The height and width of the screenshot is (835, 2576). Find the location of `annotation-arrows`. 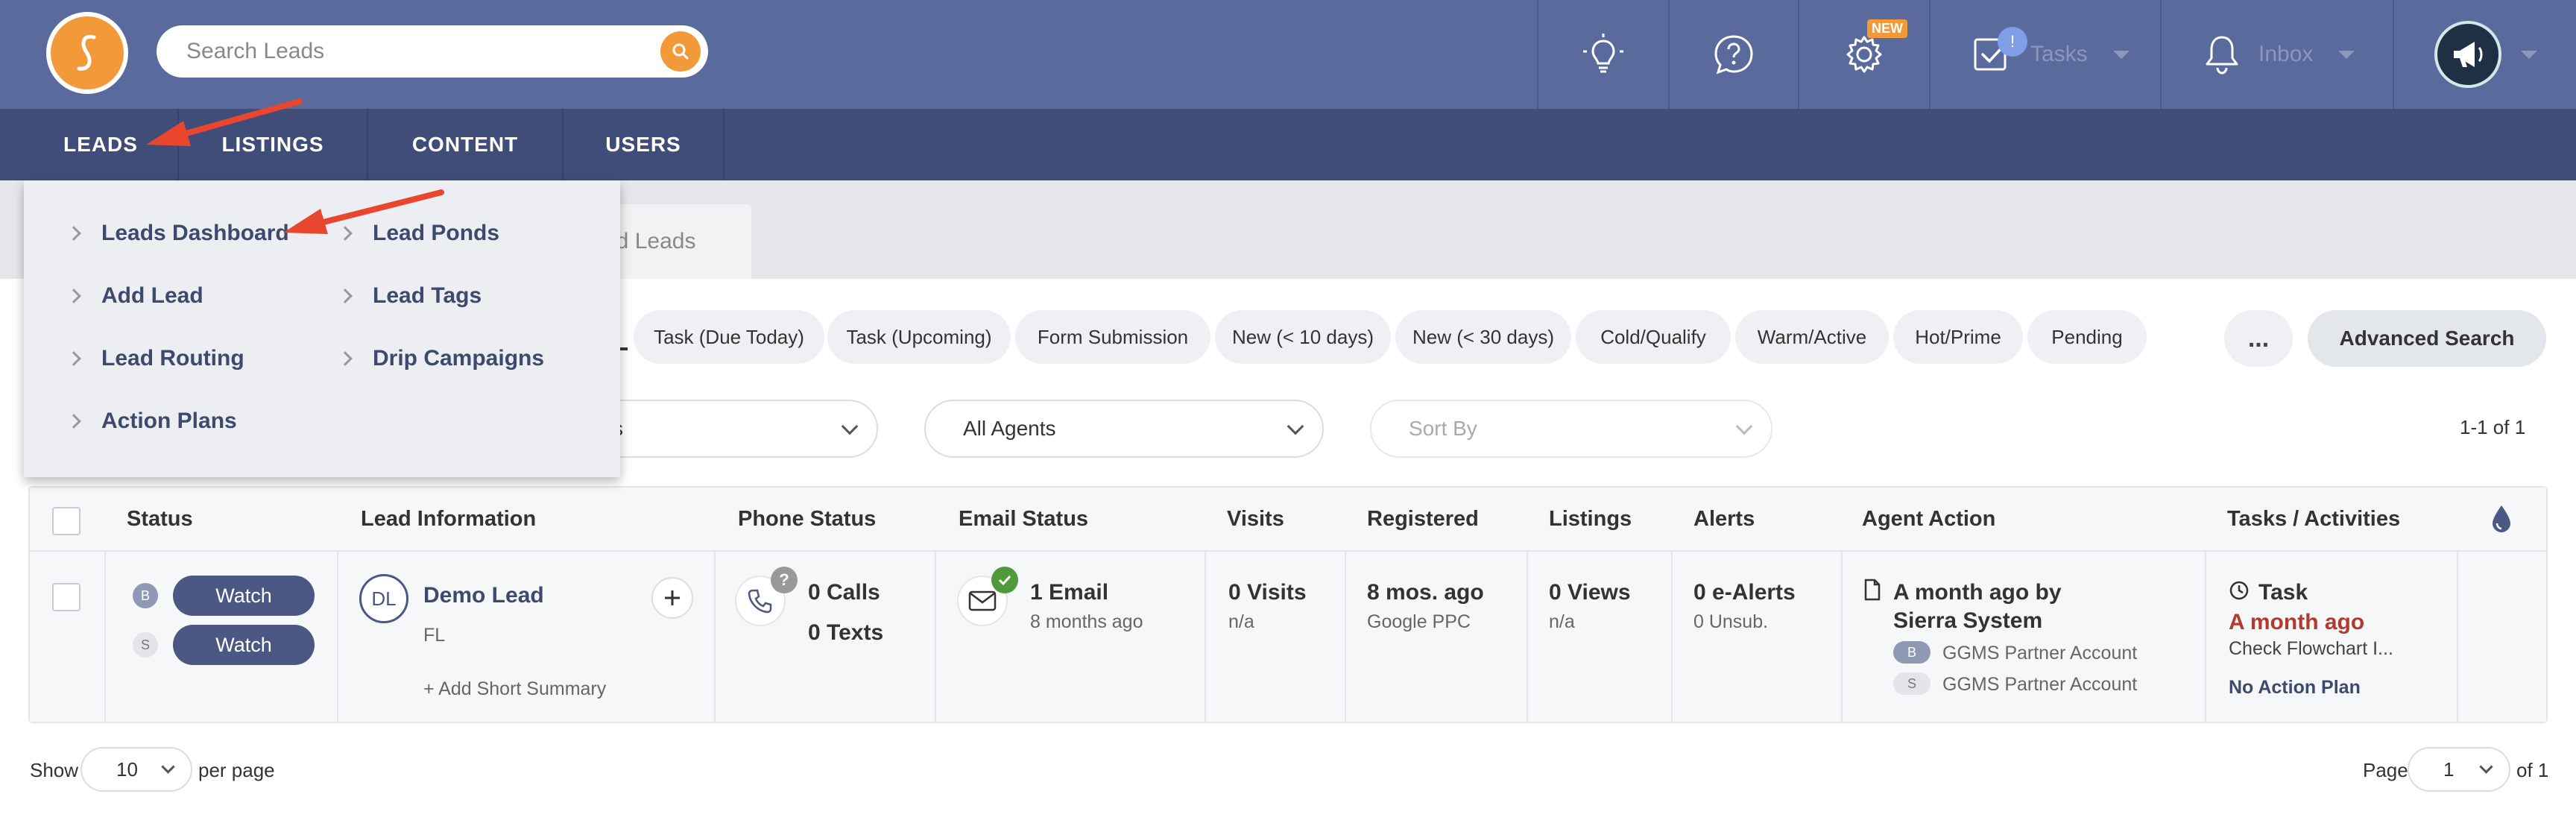

annotation-arrows is located at coordinates (295, 166).